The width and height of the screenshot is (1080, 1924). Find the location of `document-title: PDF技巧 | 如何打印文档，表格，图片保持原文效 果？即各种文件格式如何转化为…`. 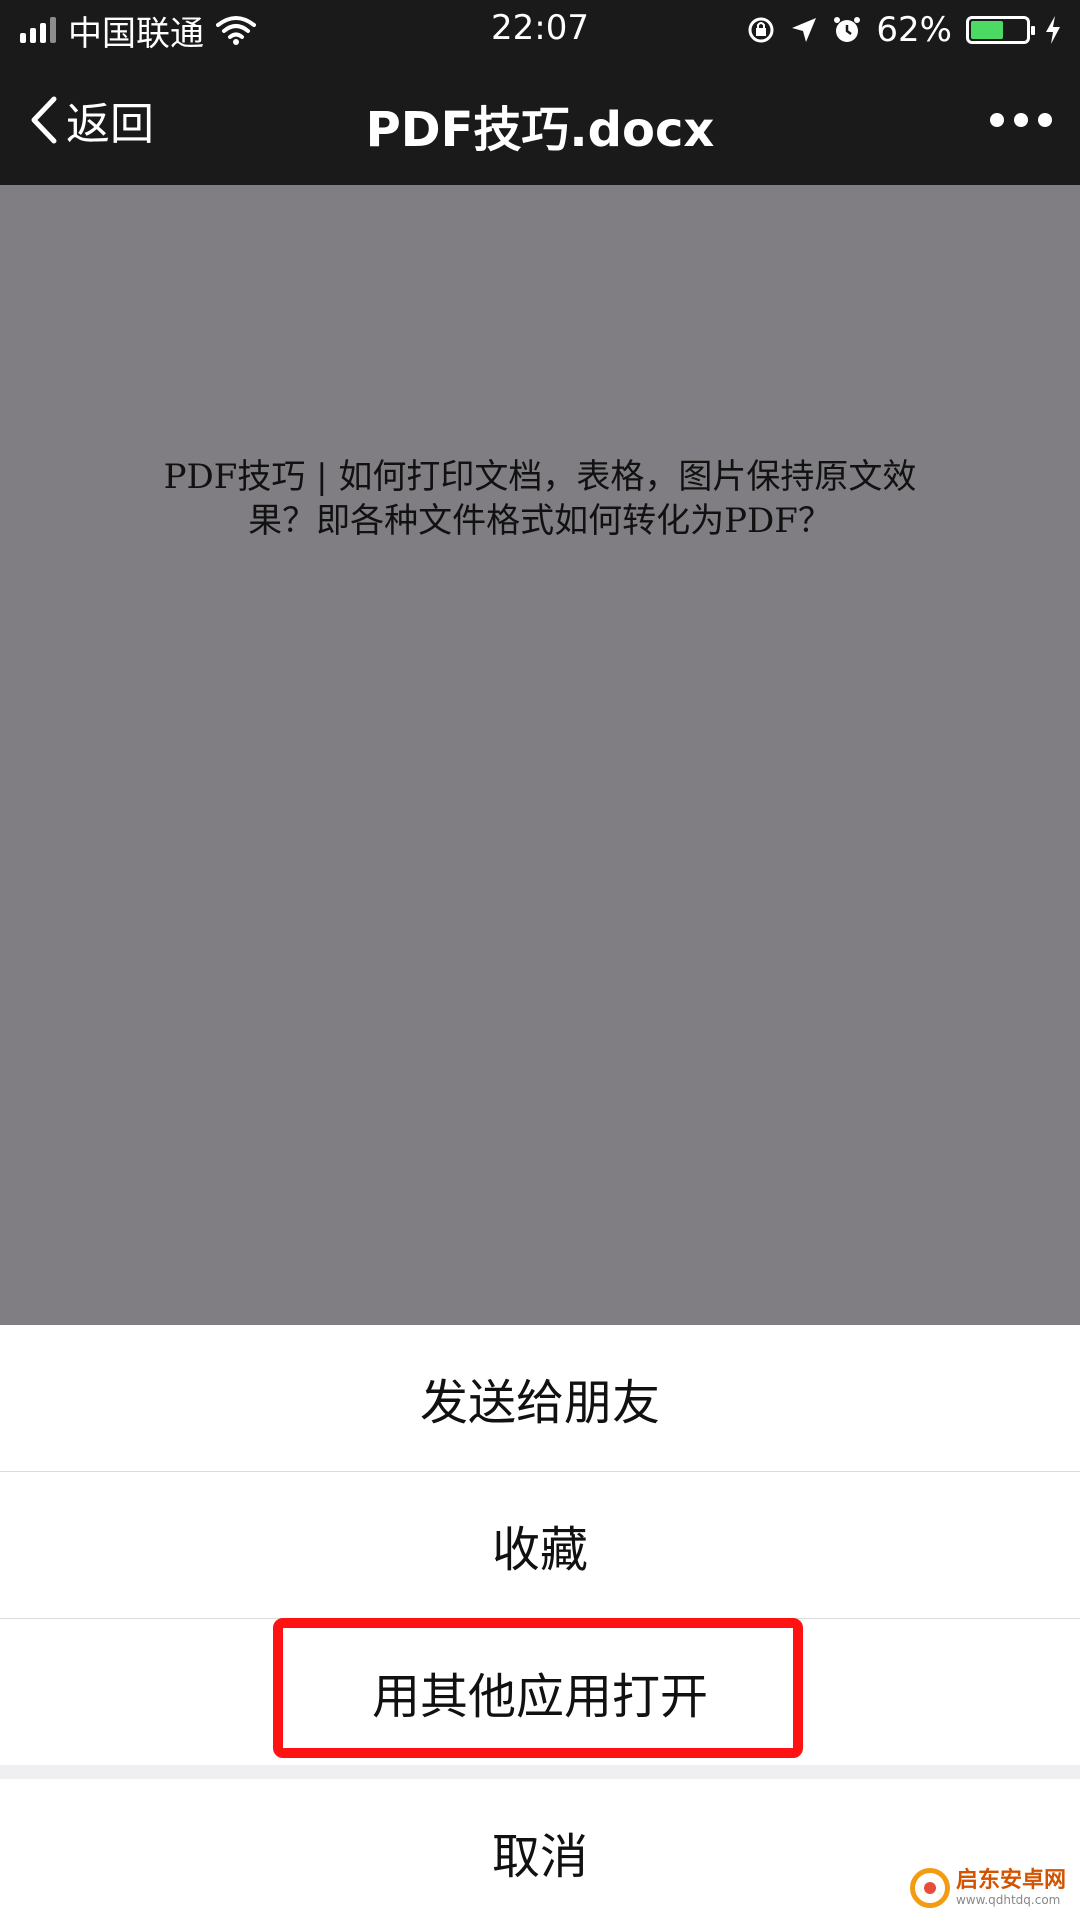

document-title: PDF技巧 | 如何打印文档，表格，图片保持原文效 果？即各种文件格式如何转化为… is located at coordinates (540, 499).